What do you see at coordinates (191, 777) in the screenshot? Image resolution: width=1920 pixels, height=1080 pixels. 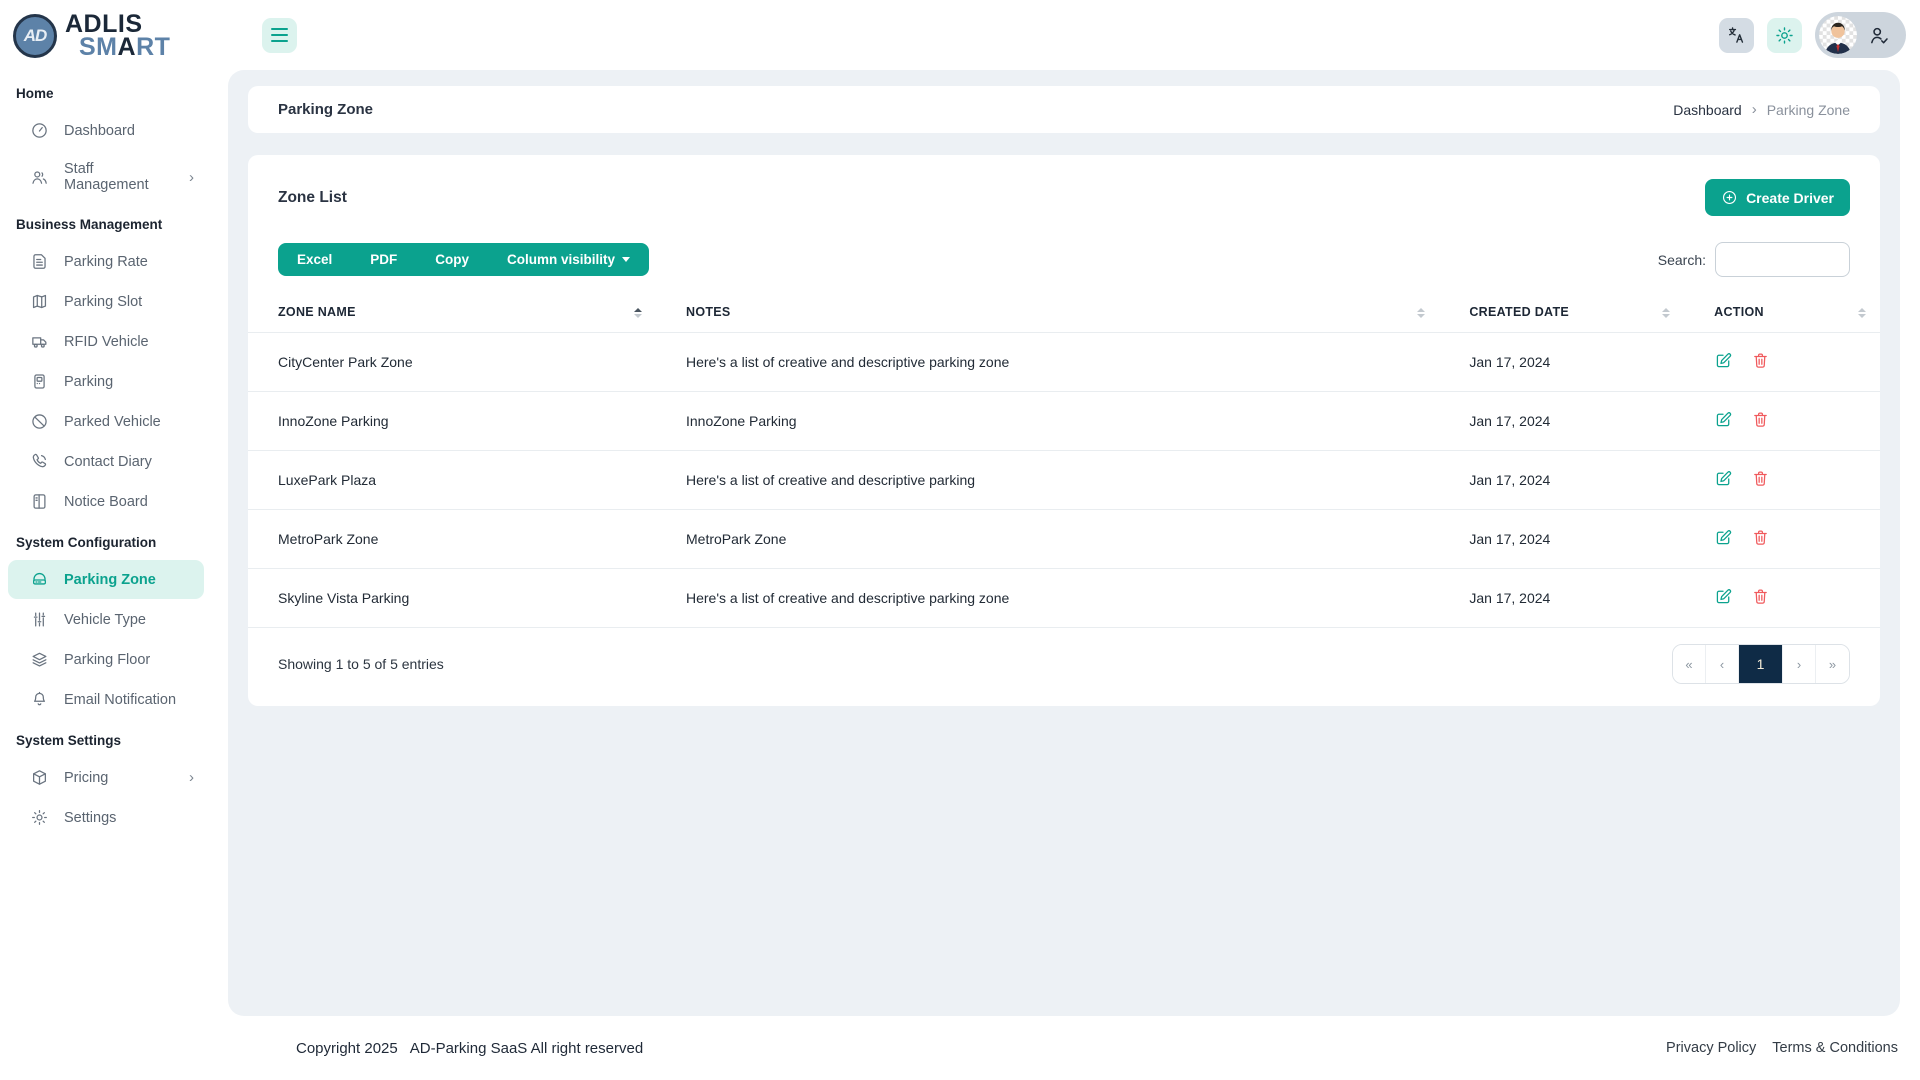 I see `chevron-right-icon: ›` at bounding box center [191, 777].